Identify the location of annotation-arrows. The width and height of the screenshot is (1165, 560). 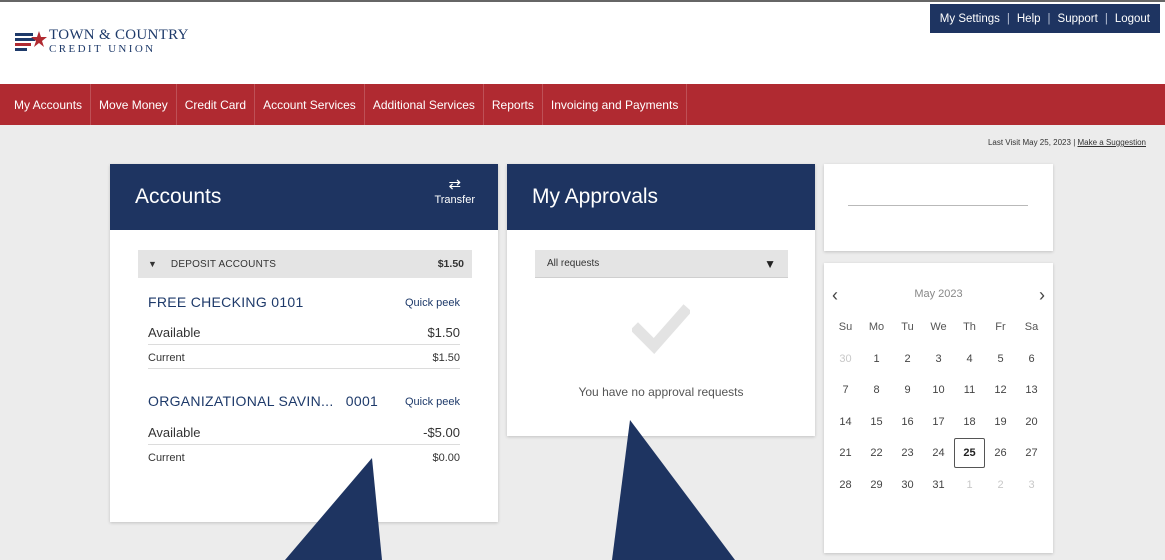
(510, 490).